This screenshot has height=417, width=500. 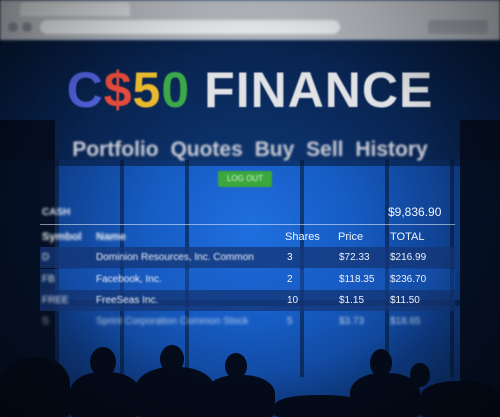 I want to click on nav-item-history: History, so click(x=391, y=149).